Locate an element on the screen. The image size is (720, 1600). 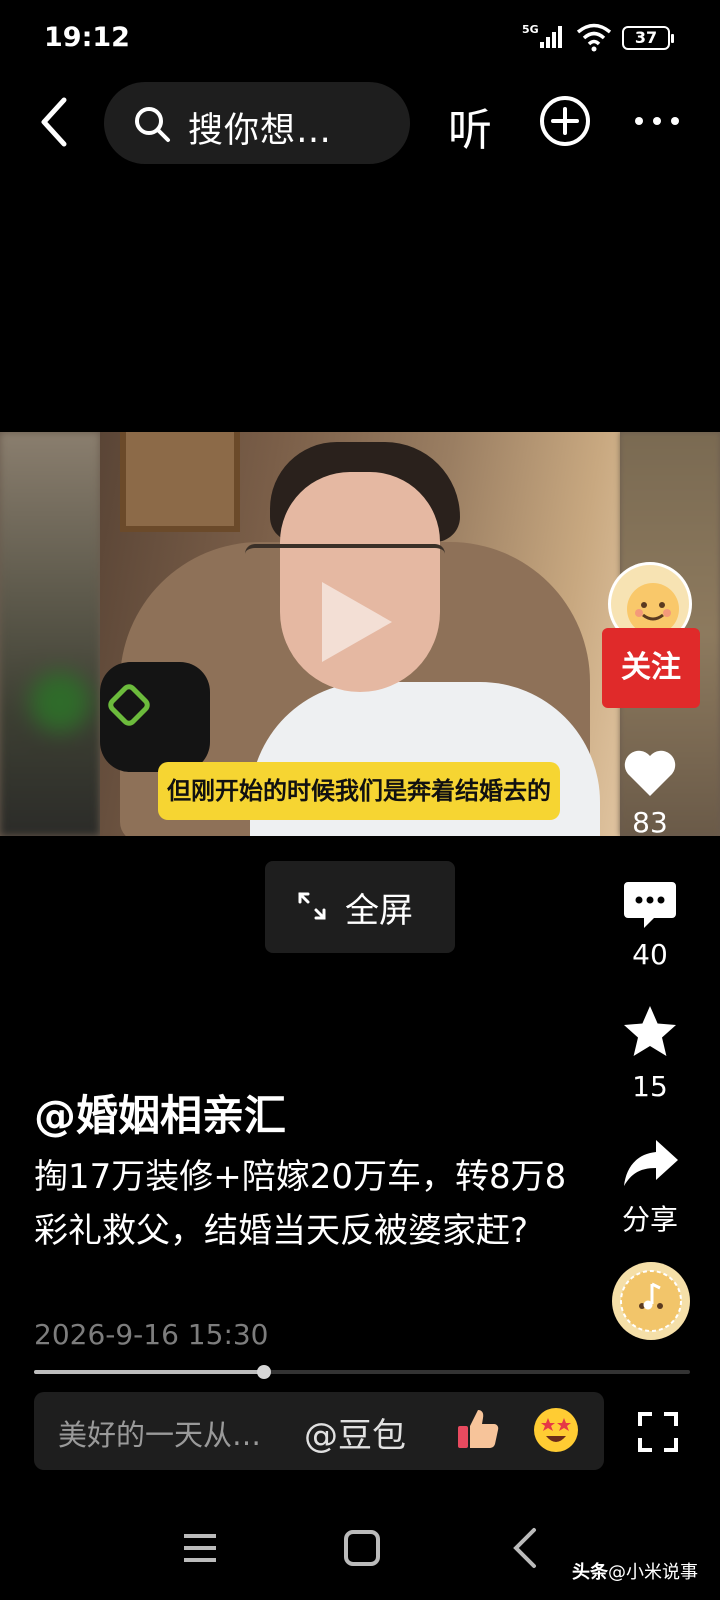
mention-doubao-button: @豆包 is located at coordinates (355, 1432).